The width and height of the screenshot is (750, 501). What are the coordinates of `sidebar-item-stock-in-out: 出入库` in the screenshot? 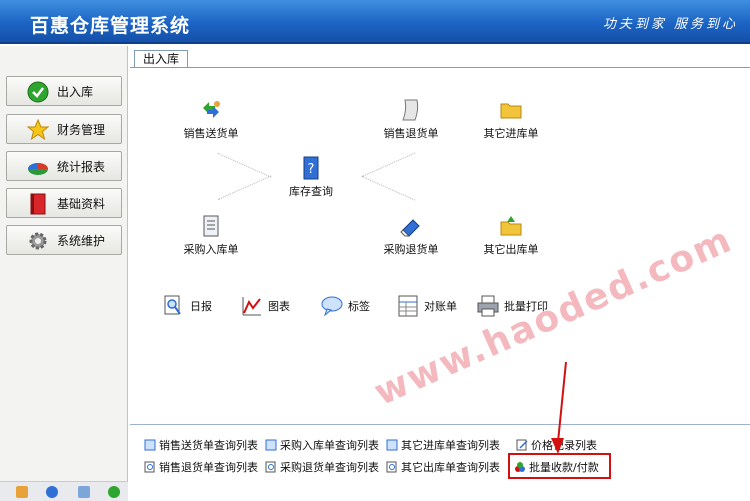 It's located at (64, 91).